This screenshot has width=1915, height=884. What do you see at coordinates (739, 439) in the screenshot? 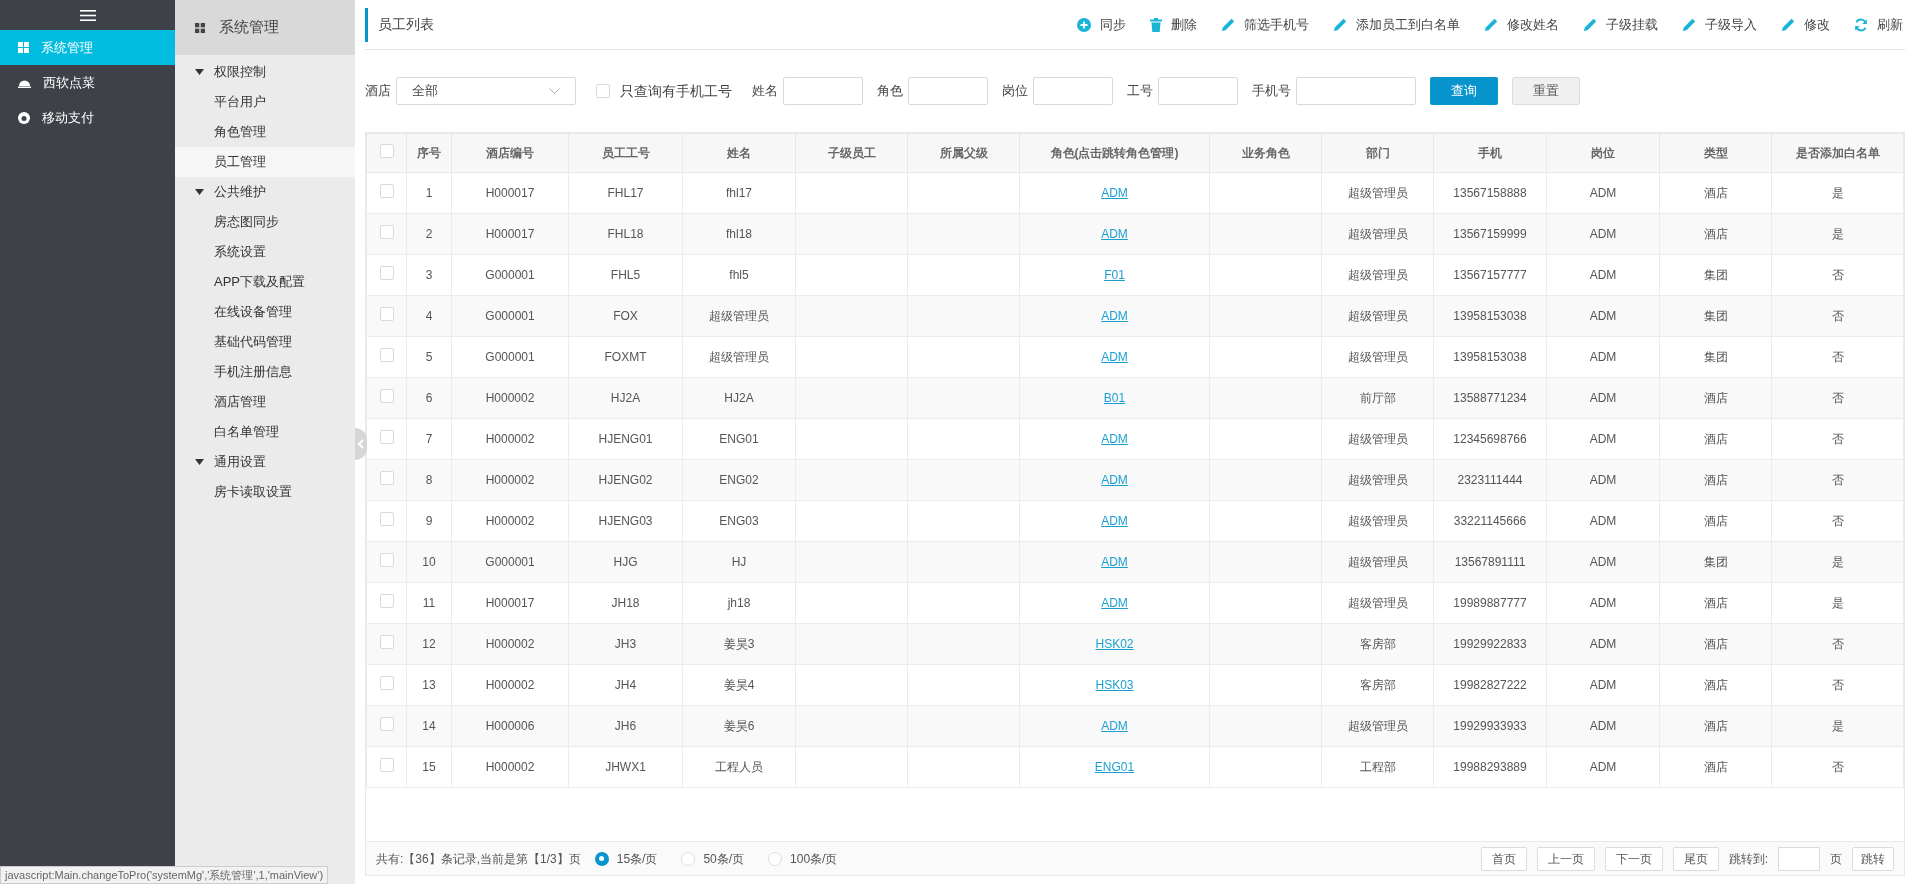
I see `table-cell: ENG01` at bounding box center [739, 439].